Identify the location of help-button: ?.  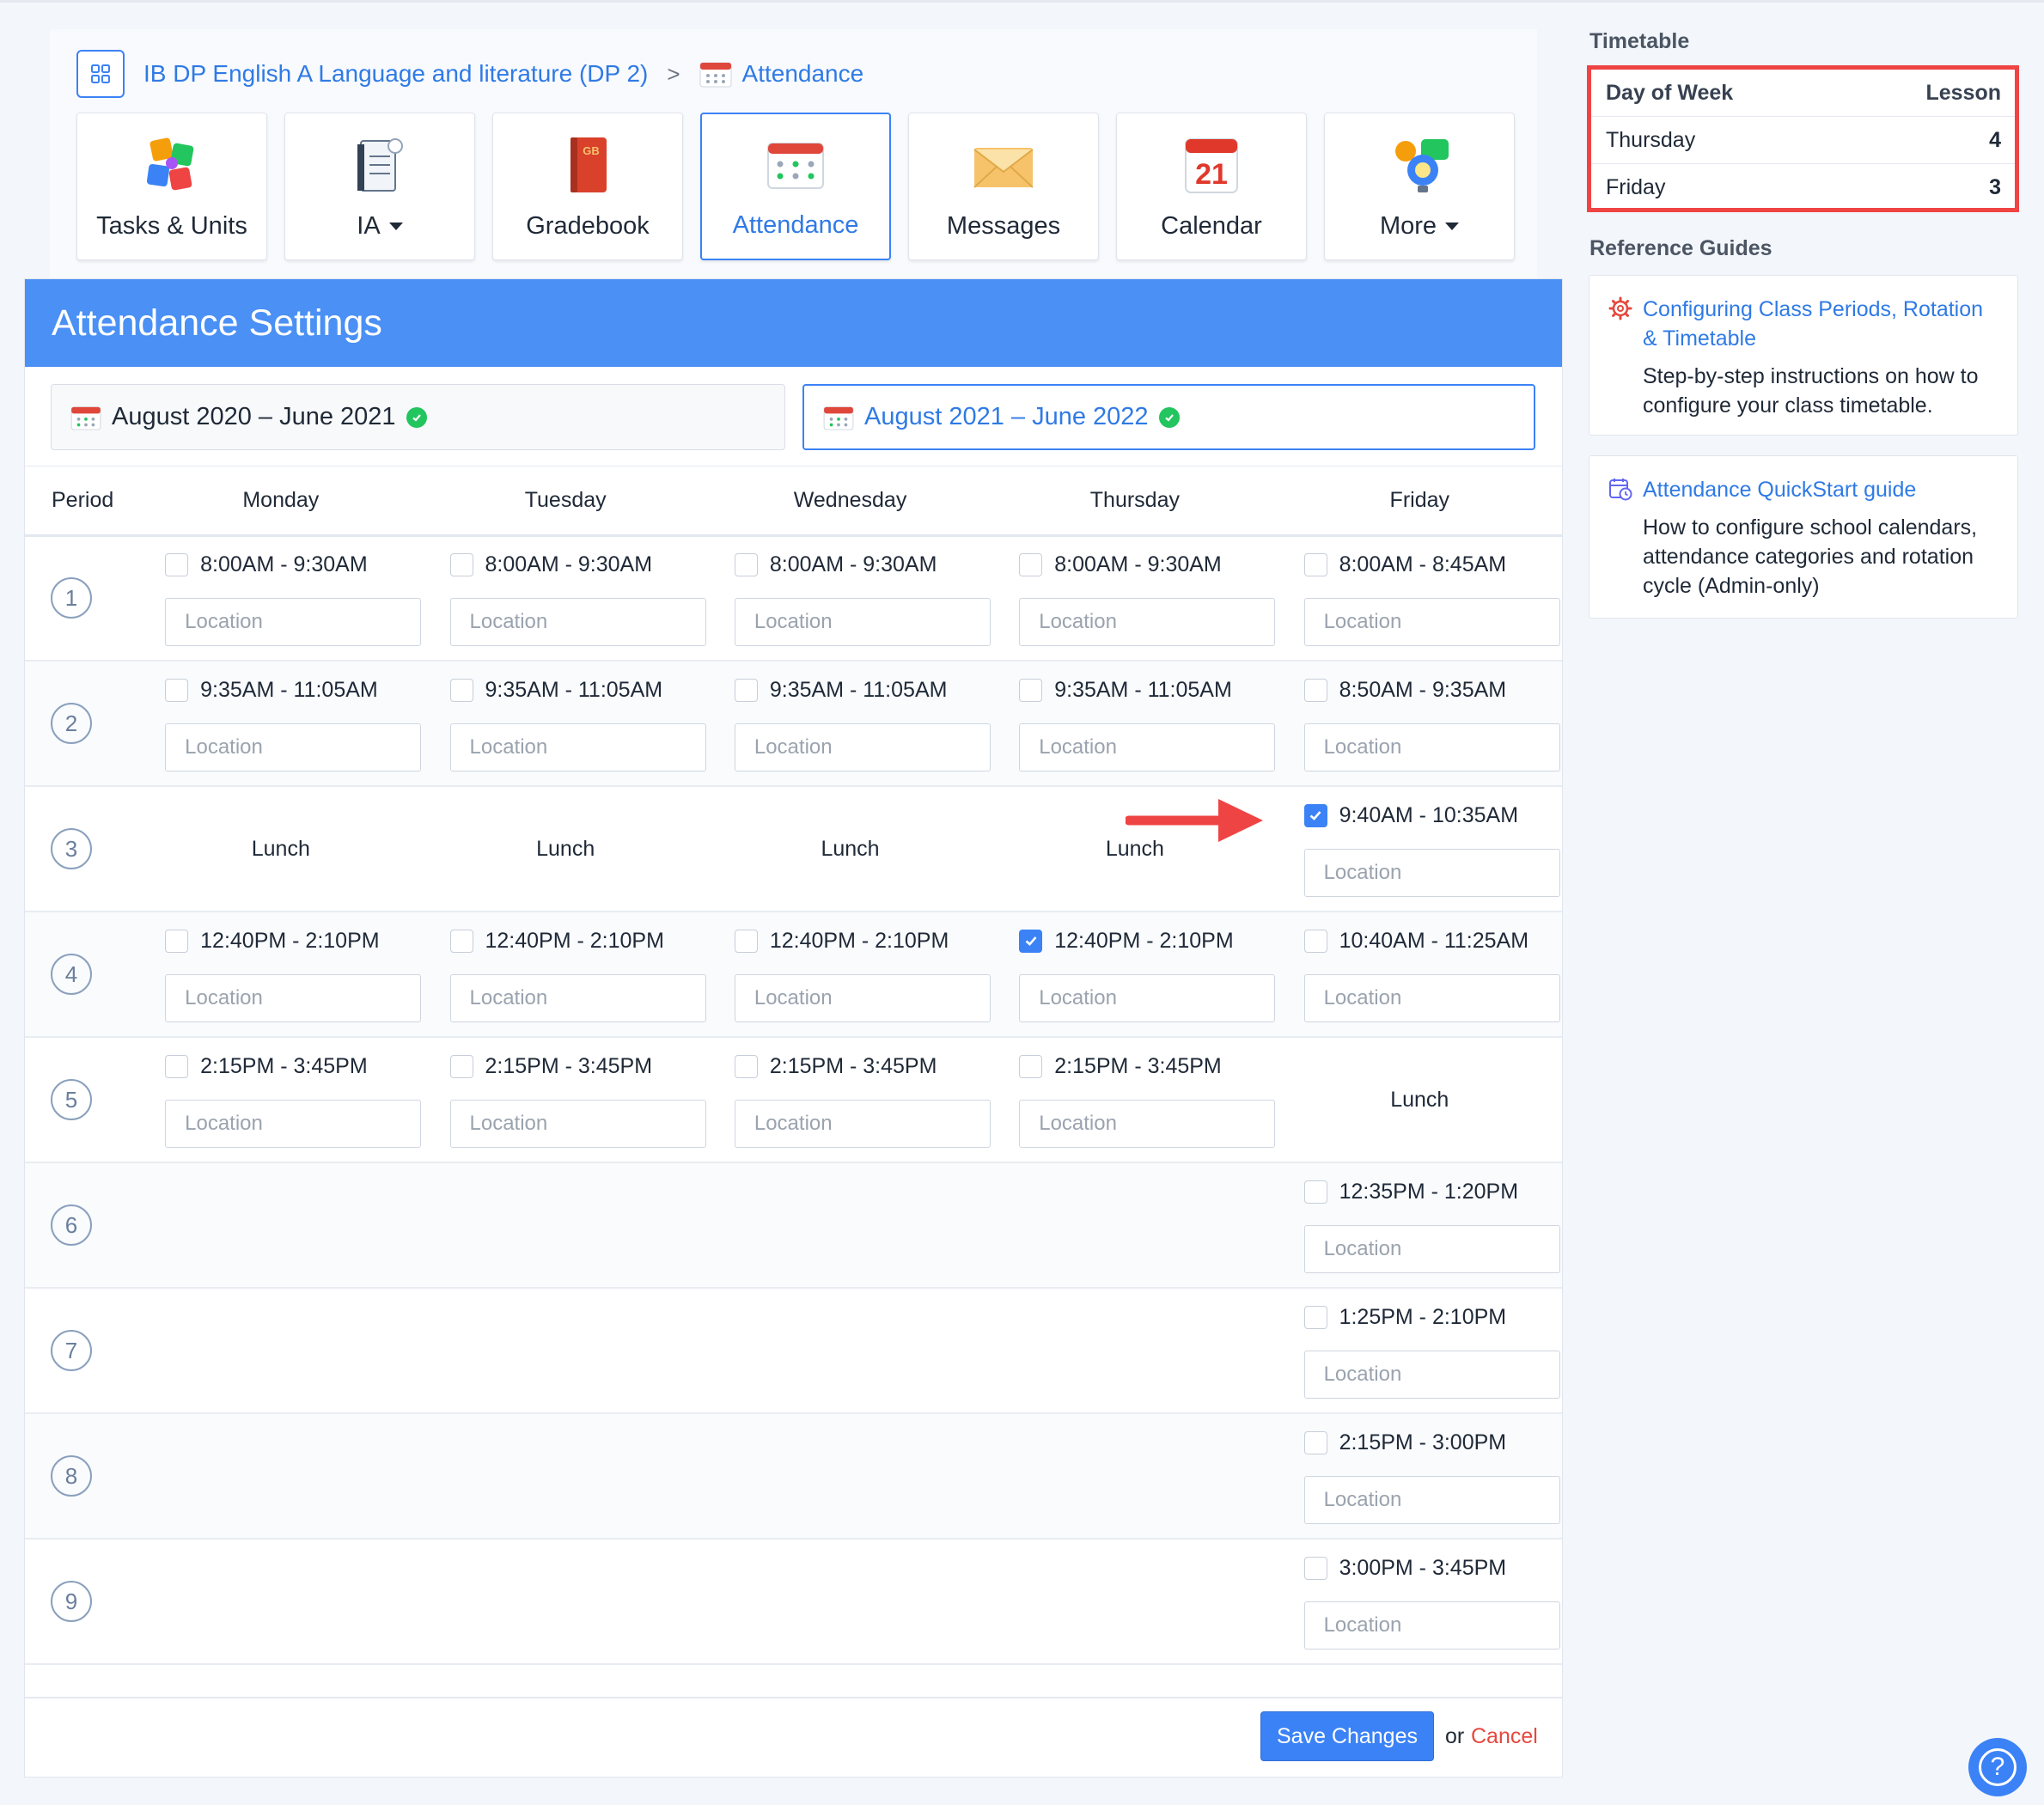
(1997, 1767).